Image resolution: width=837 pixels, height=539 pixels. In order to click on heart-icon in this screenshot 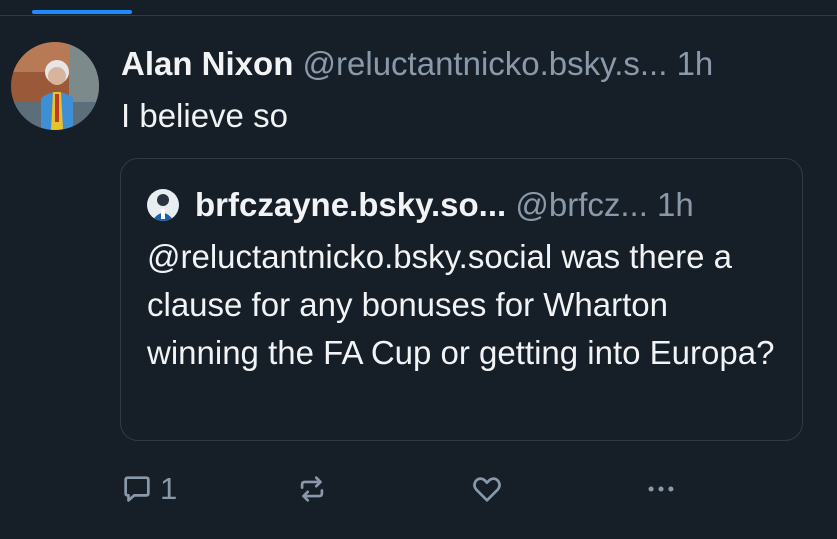, I will do `click(487, 489)`.